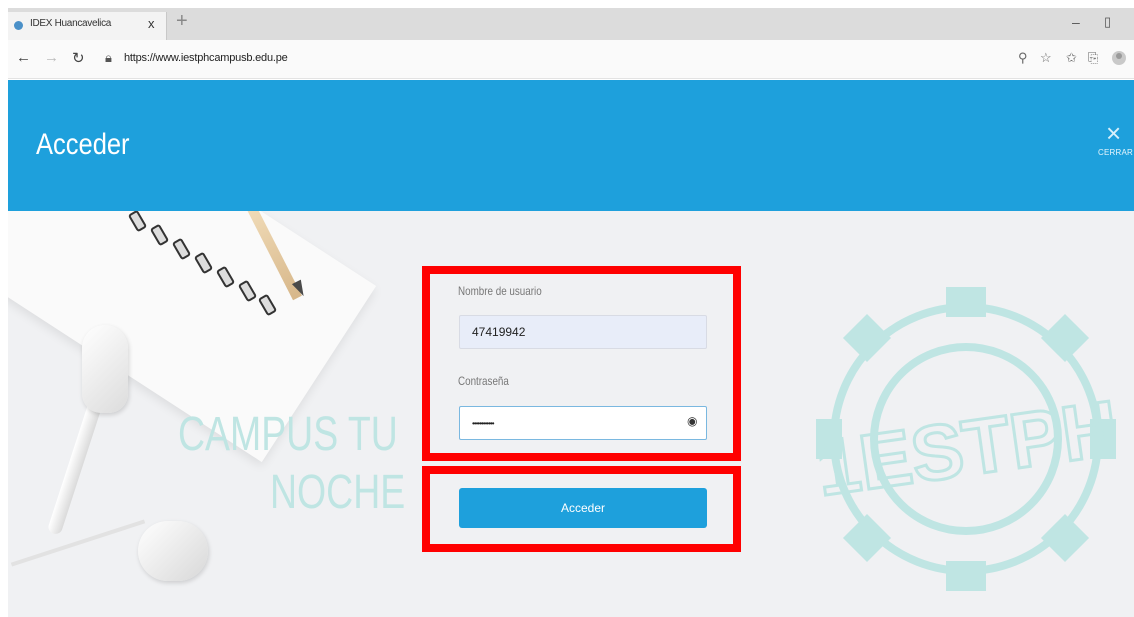 The width and height of the screenshot is (1134, 617). Describe the element at coordinates (1071, 58) in the screenshot. I see `favorites-list-icon: ✩` at that location.